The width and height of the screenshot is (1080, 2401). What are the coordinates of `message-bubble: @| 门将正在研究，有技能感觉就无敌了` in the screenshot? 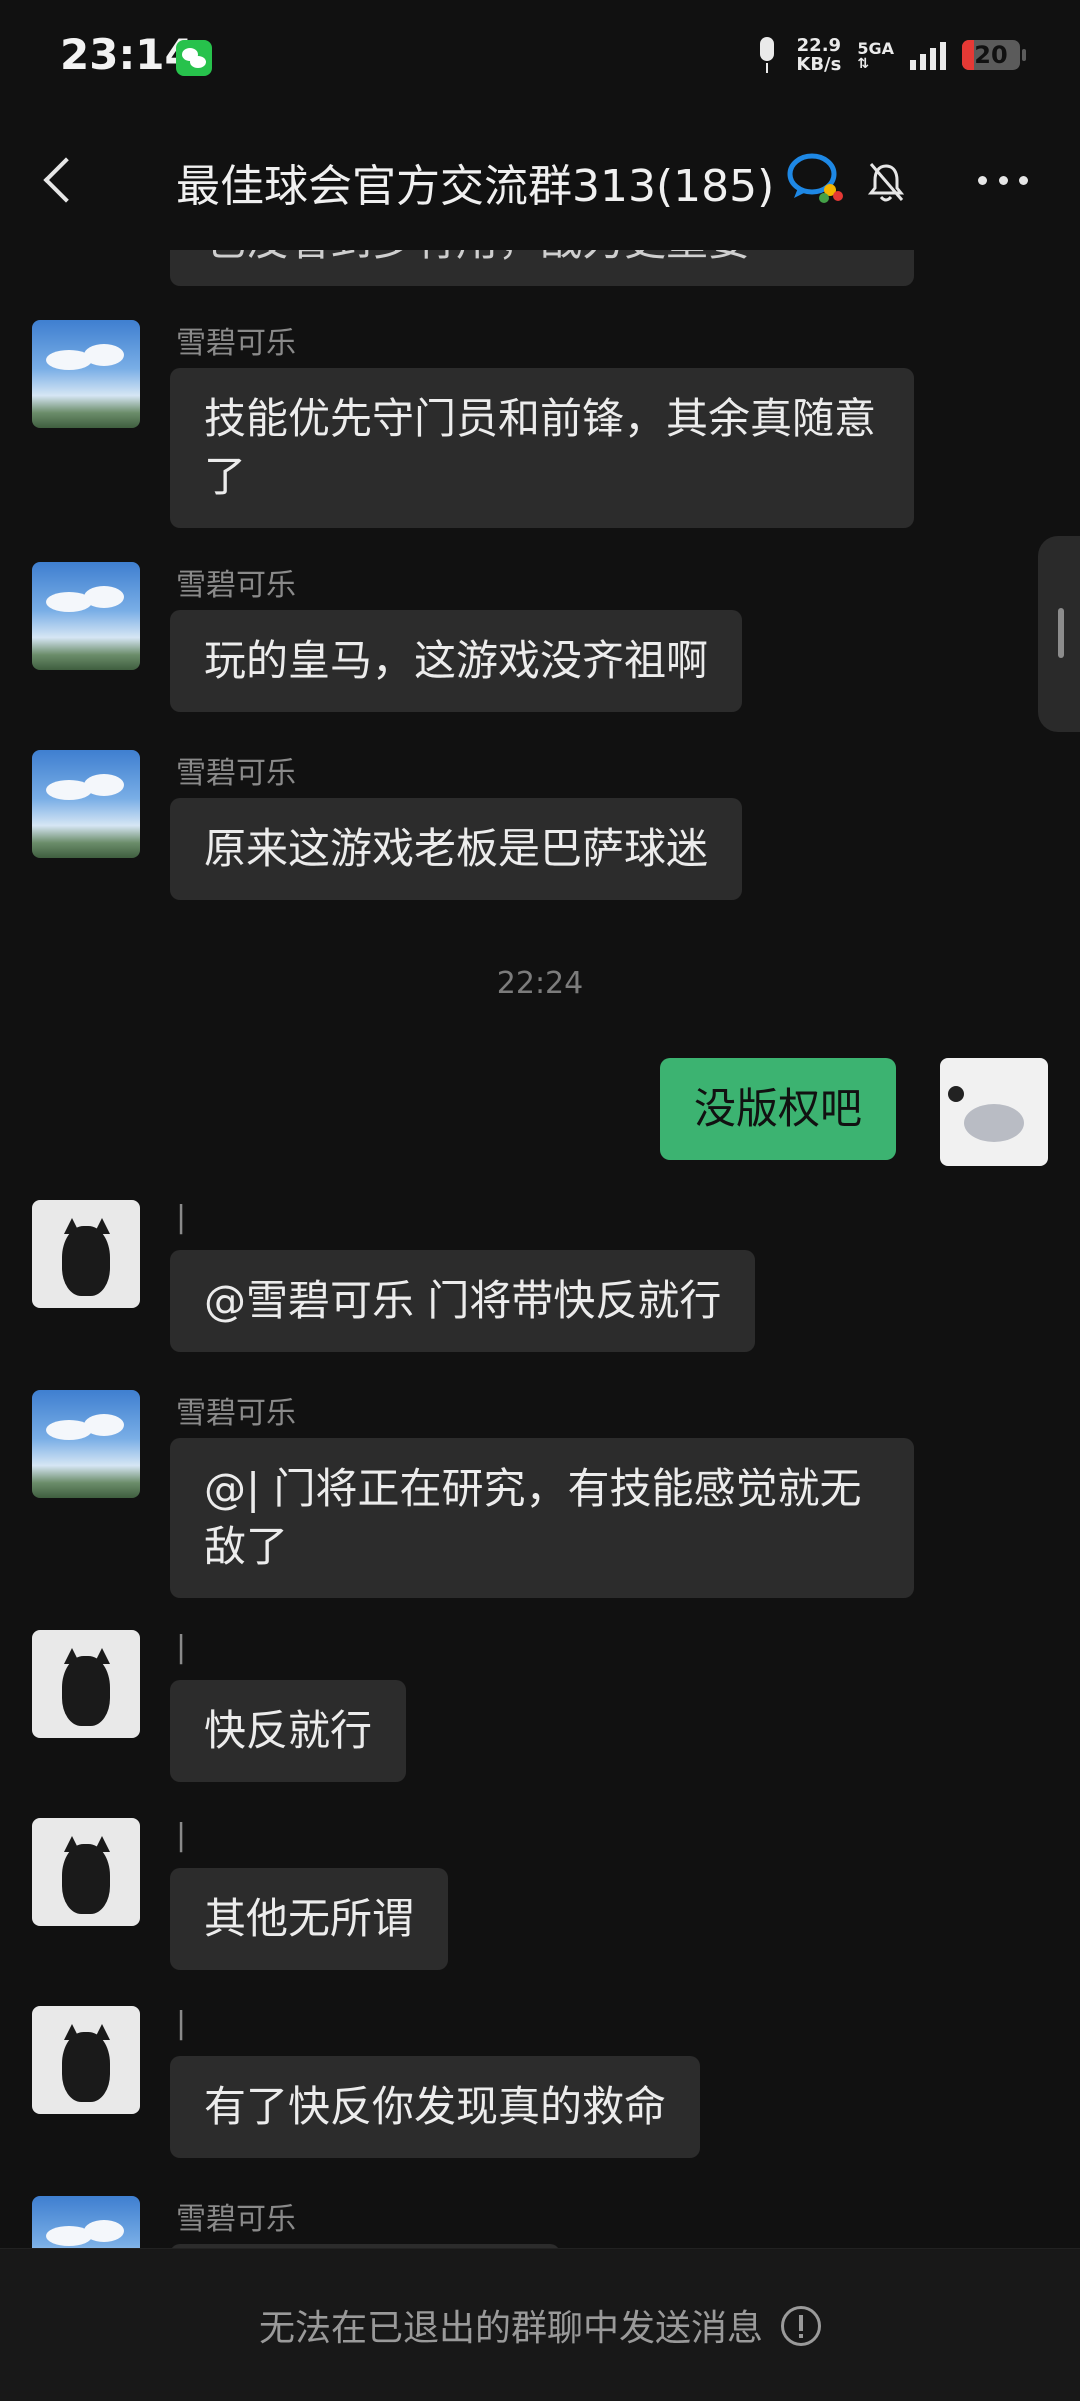 It's located at (542, 1518).